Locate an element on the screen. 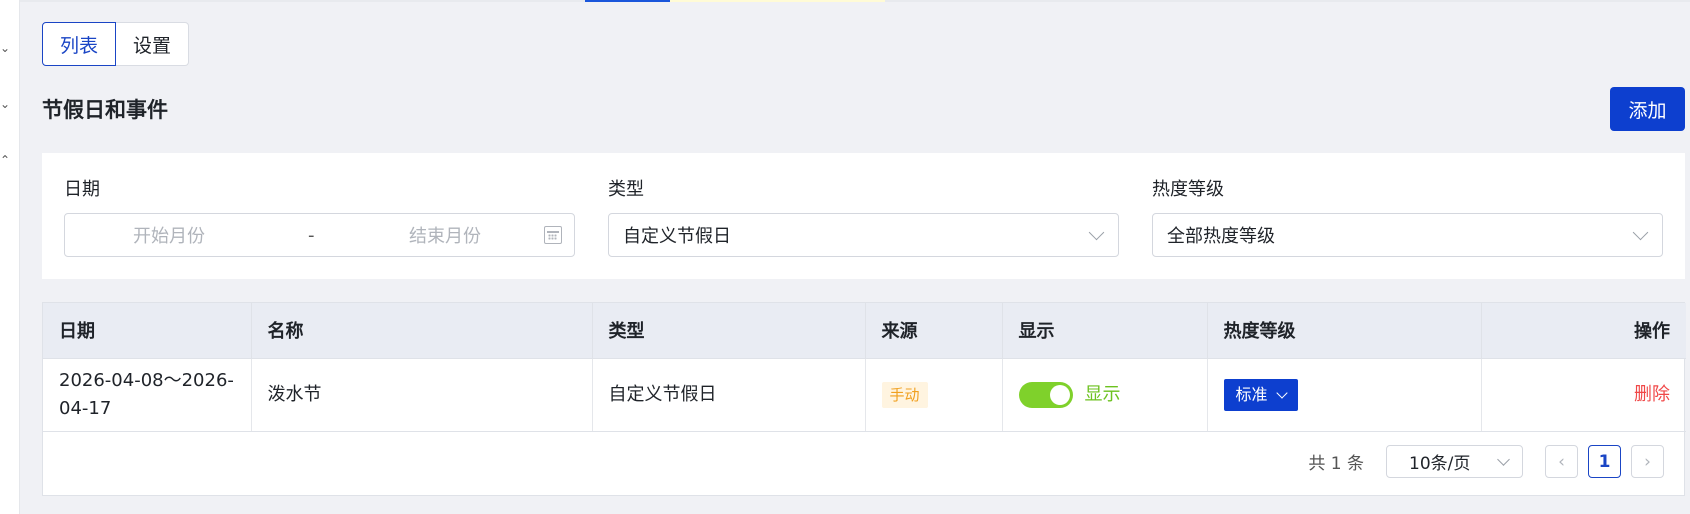 The width and height of the screenshot is (1690, 514). heat-level-dropdown: 标准 is located at coordinates (1260, 394).